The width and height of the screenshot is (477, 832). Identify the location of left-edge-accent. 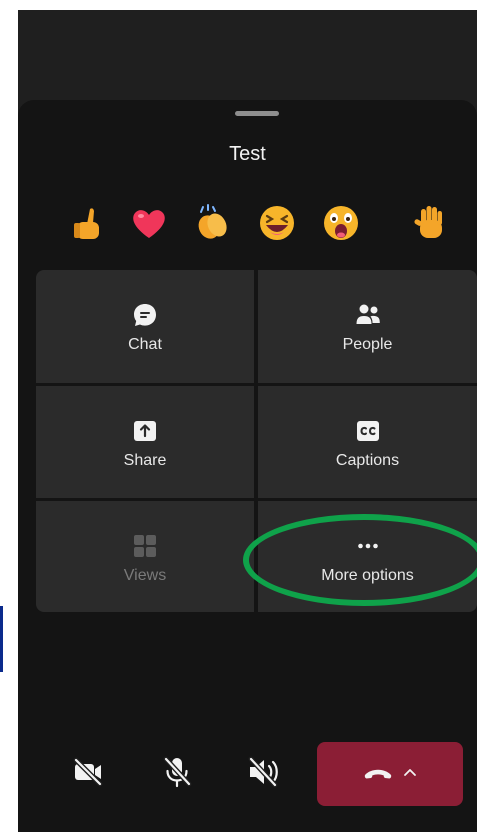
(1, 639).